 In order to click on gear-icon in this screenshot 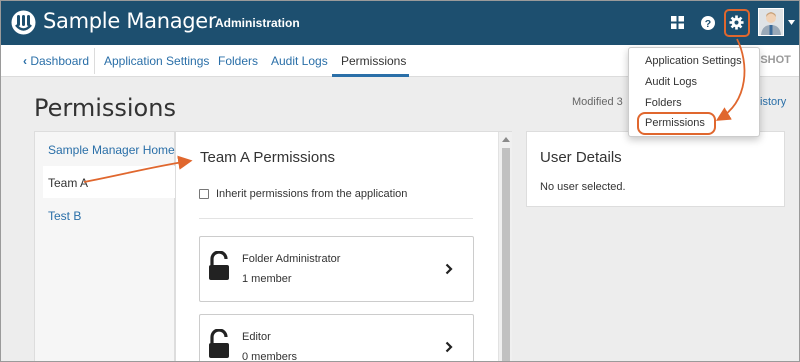, I will do `click(736, 22)`.